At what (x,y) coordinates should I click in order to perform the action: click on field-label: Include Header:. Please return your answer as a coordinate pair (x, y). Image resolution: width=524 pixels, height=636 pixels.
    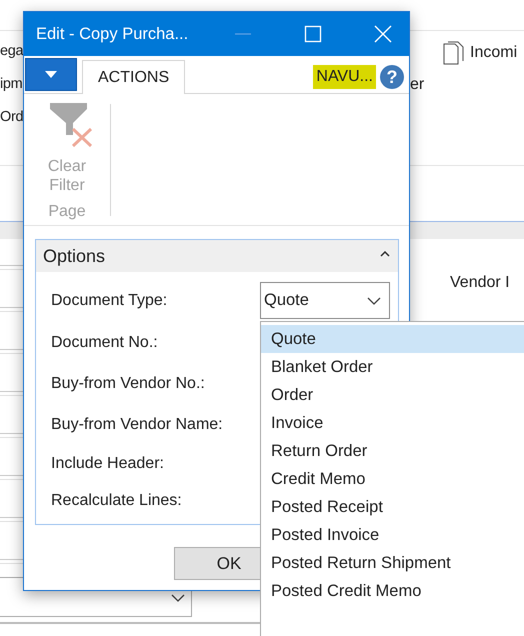
    Looking at the image, I should click on (107, 463).